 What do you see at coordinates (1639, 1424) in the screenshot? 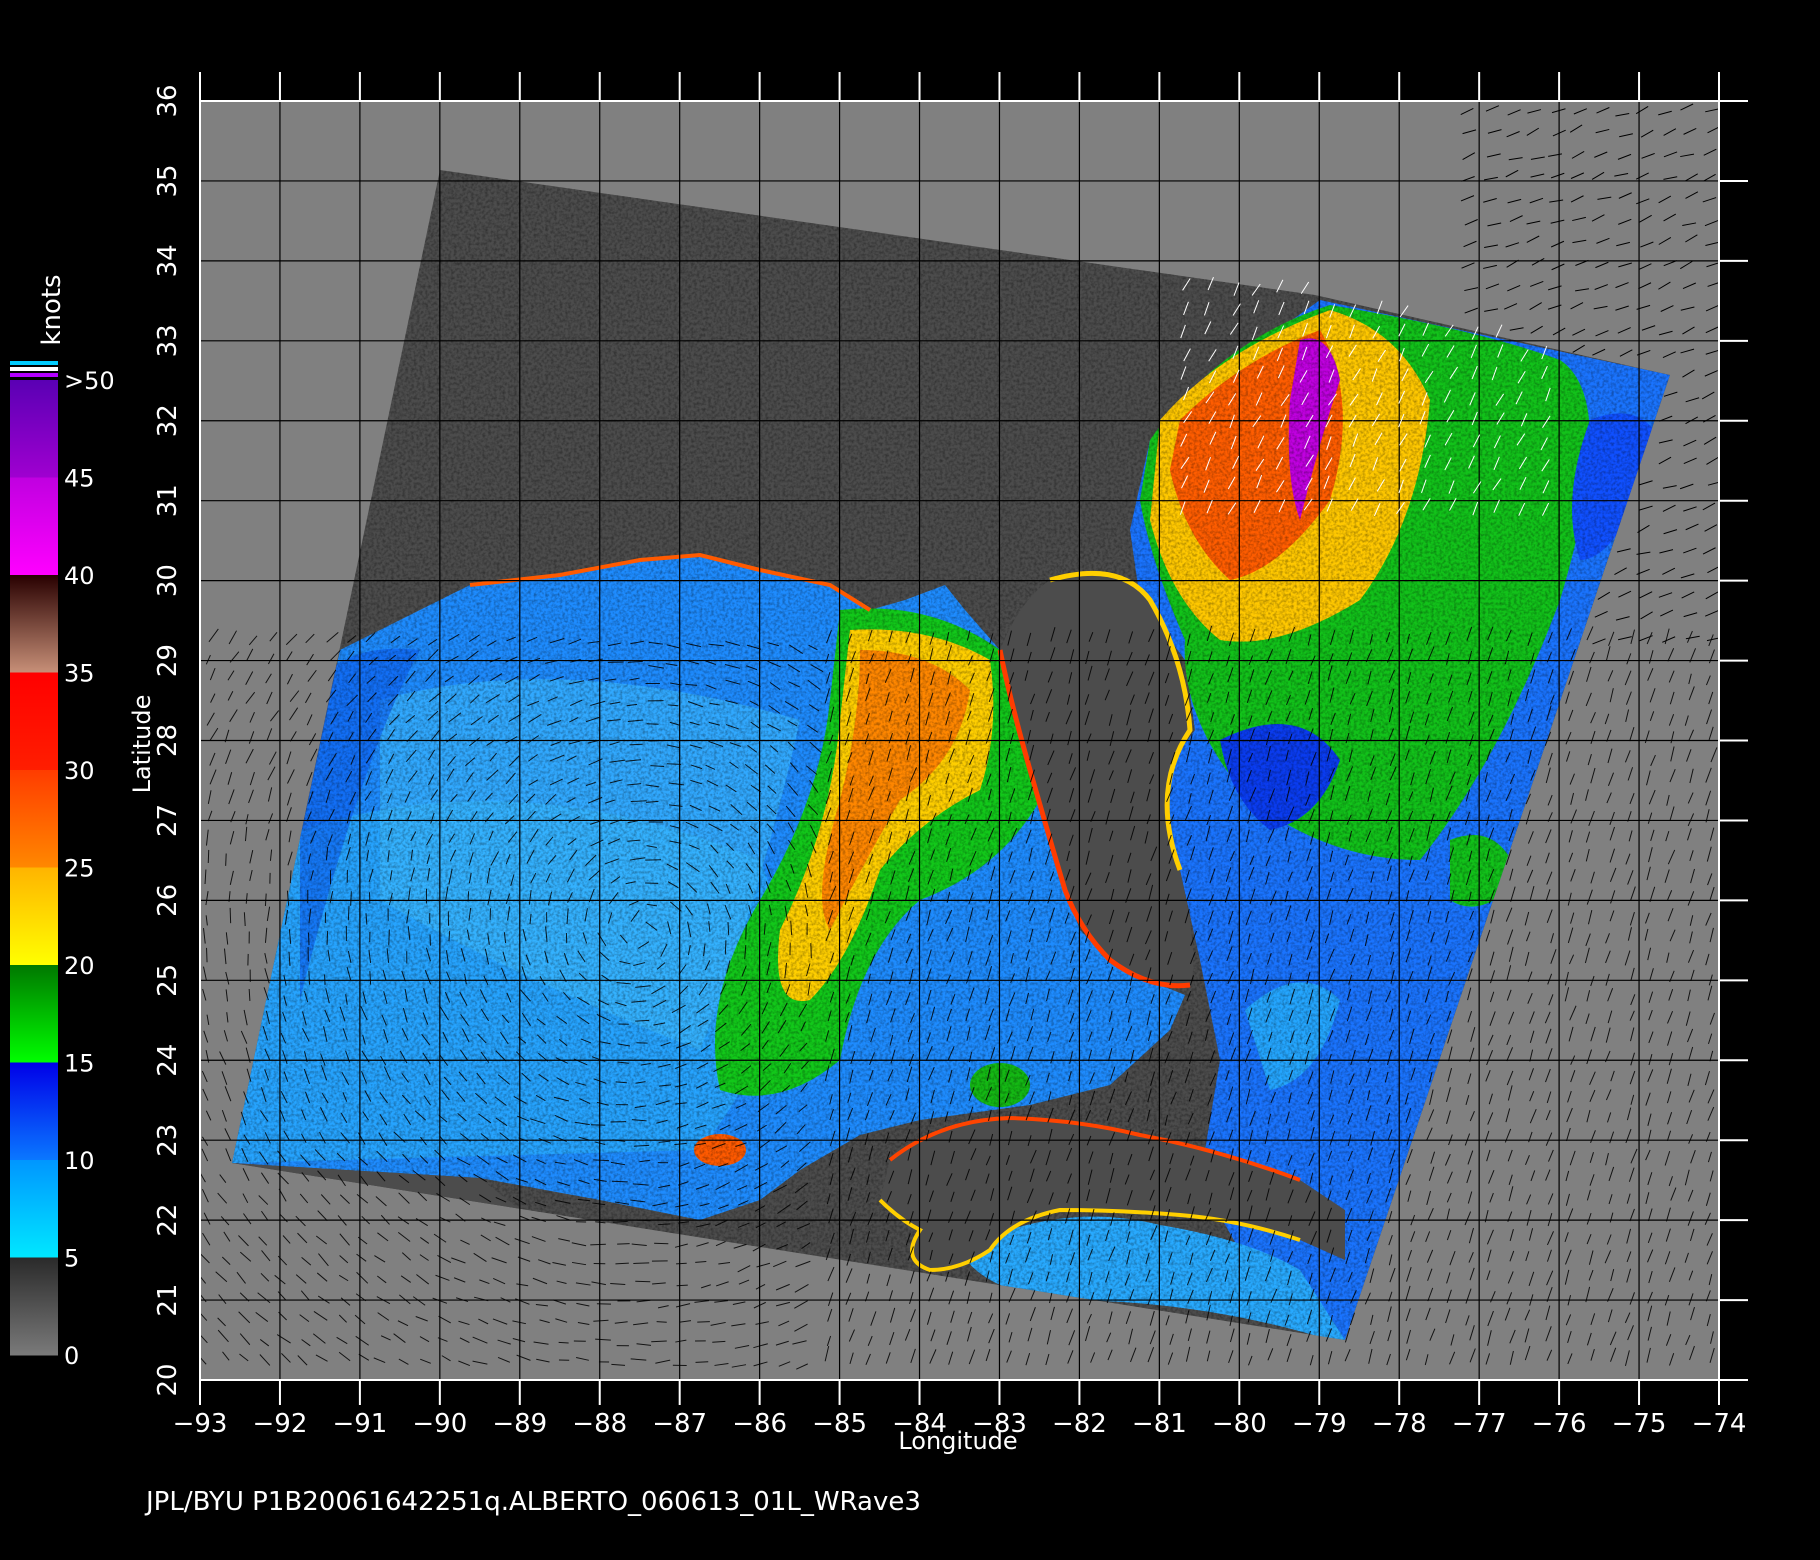
I see `lon-tick-label: −75` at bounding box center [1639, 1424].